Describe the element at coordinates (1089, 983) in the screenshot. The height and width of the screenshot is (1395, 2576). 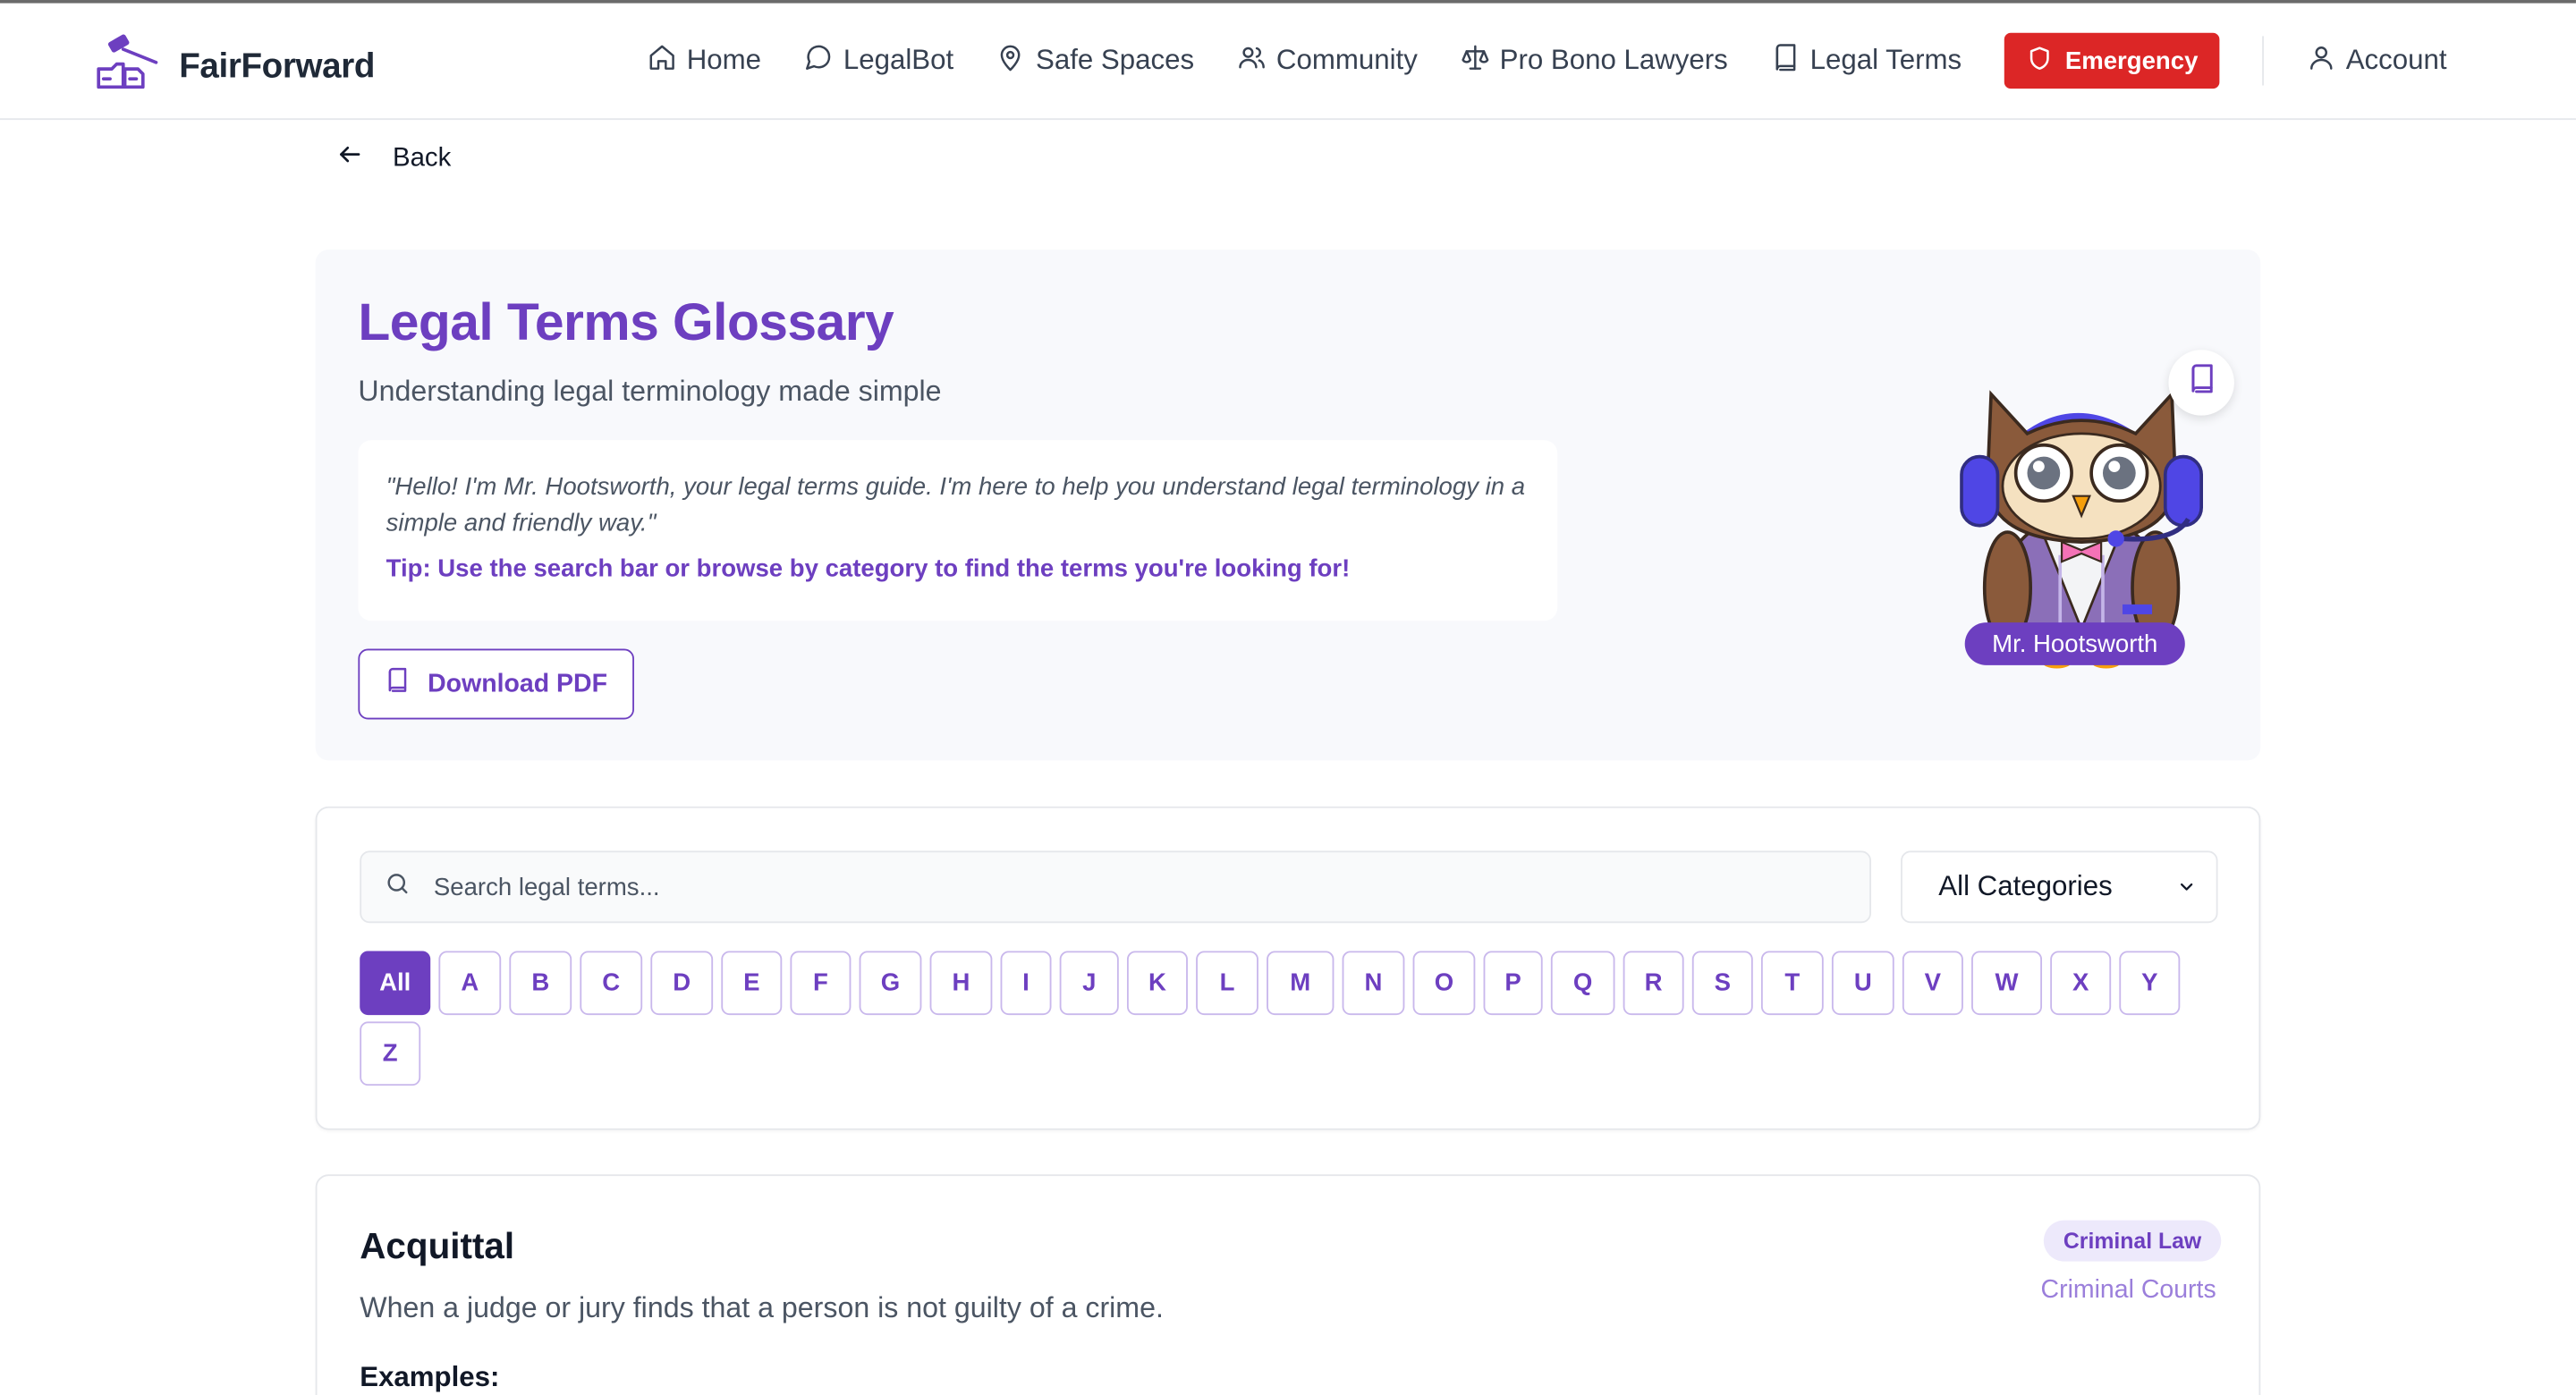
I see `letter-filter-j: J` at that location.